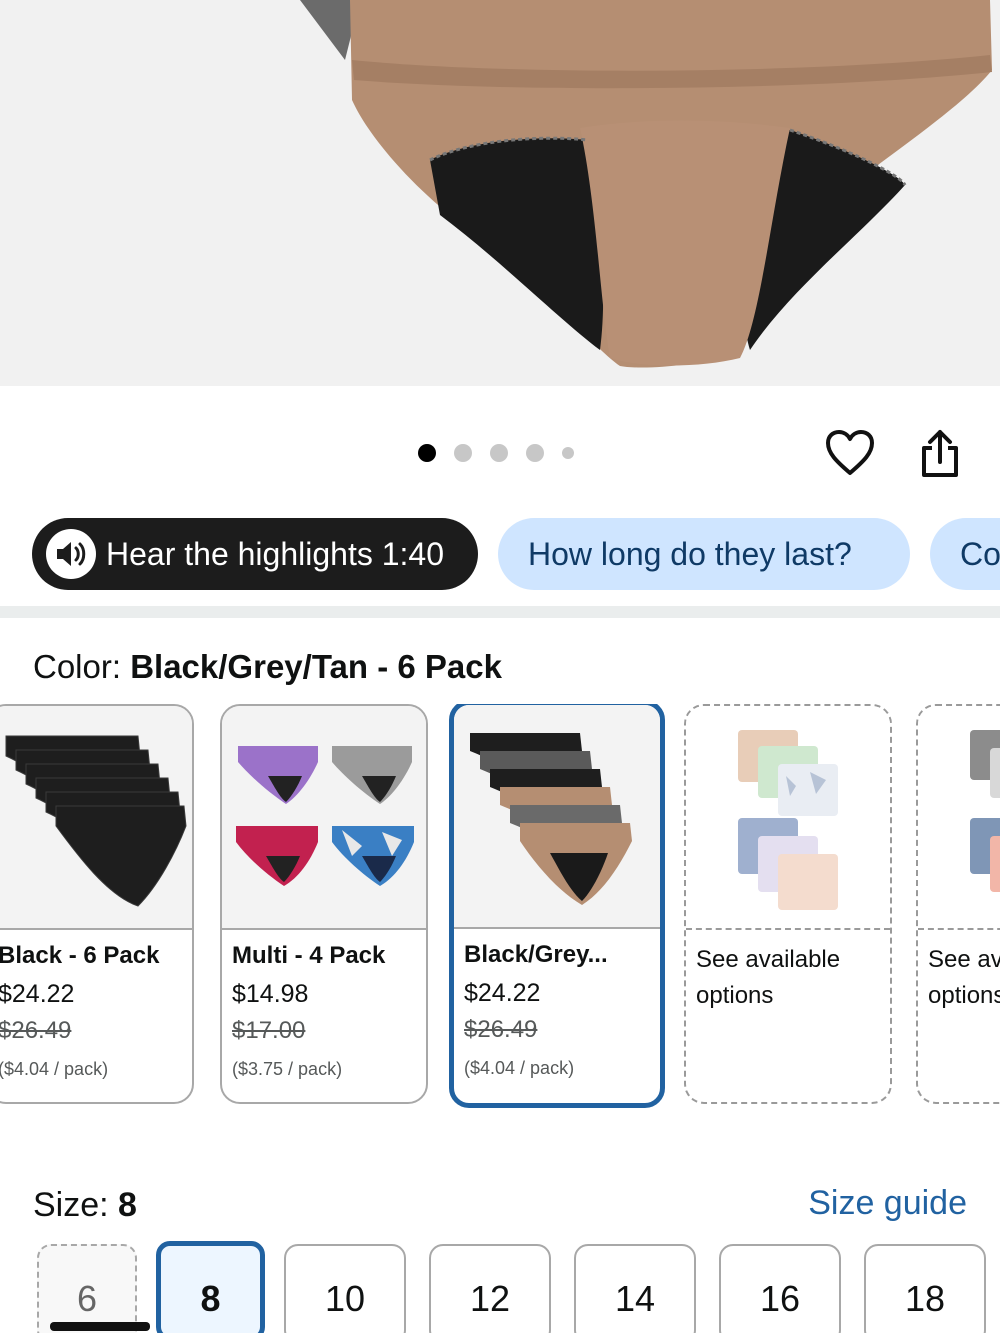 Image resolution: width=1000 pixels, height=1333 pixels. I want to click on selected-color-value: Black/Grey/Tan - 6 Pack, so click(316, 666).